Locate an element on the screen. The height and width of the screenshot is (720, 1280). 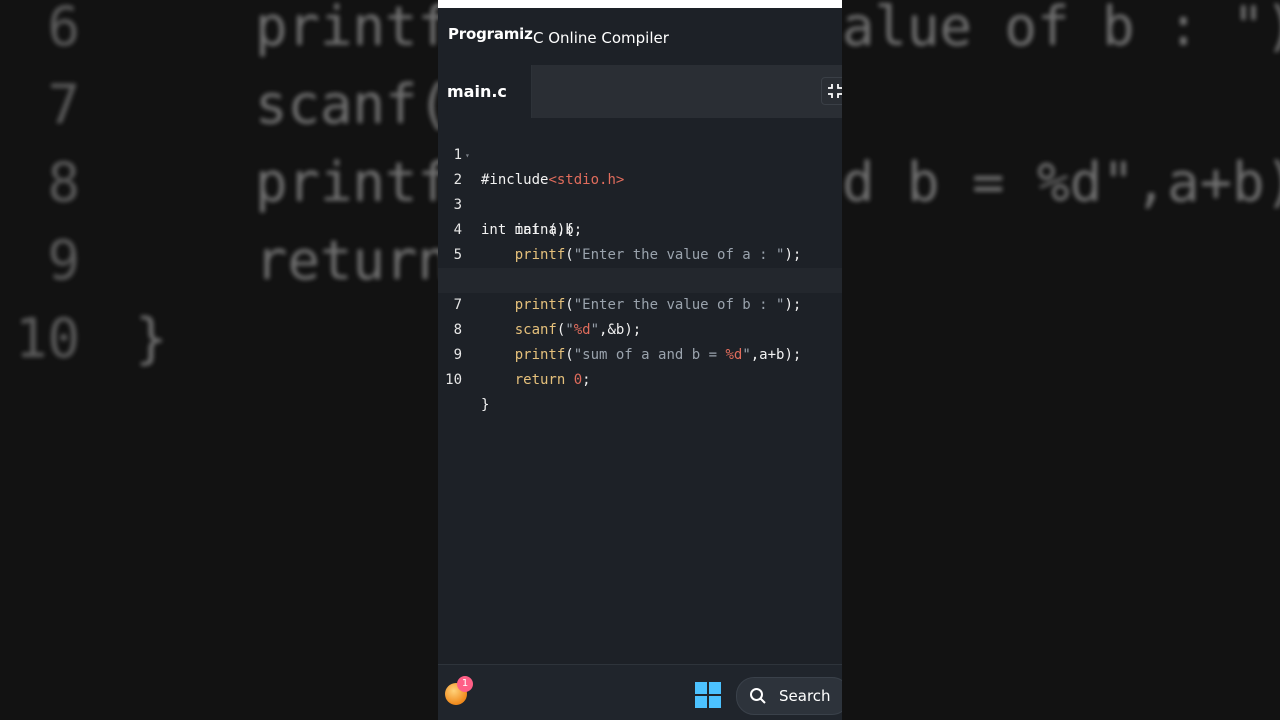
windows-start-icon is located at coordinates (708, 695).